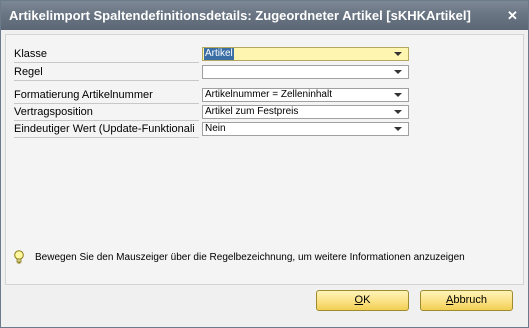  Describe the element at coordinates (305, 112) in the screenshot. I see `vertragsposition-dropdown: Artikel zum Festpreis` at that location.